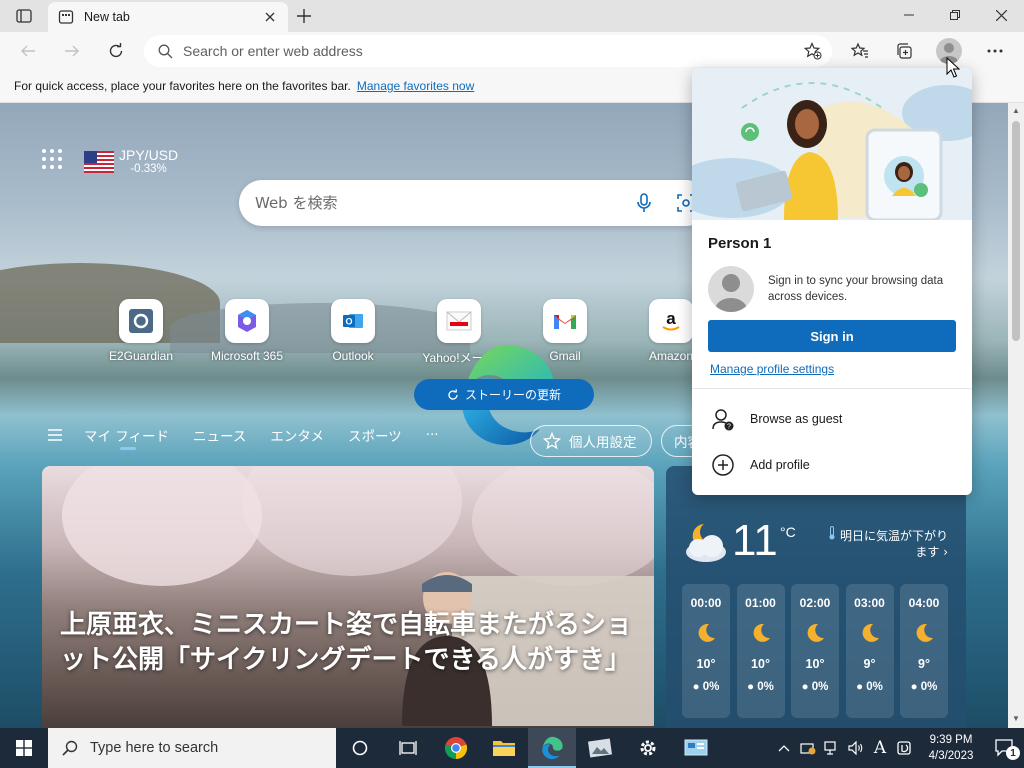 This screenshot has height=768, width=1024. I want to click on currency-widget: JPY/USD -0.33%, so click(131, 161).